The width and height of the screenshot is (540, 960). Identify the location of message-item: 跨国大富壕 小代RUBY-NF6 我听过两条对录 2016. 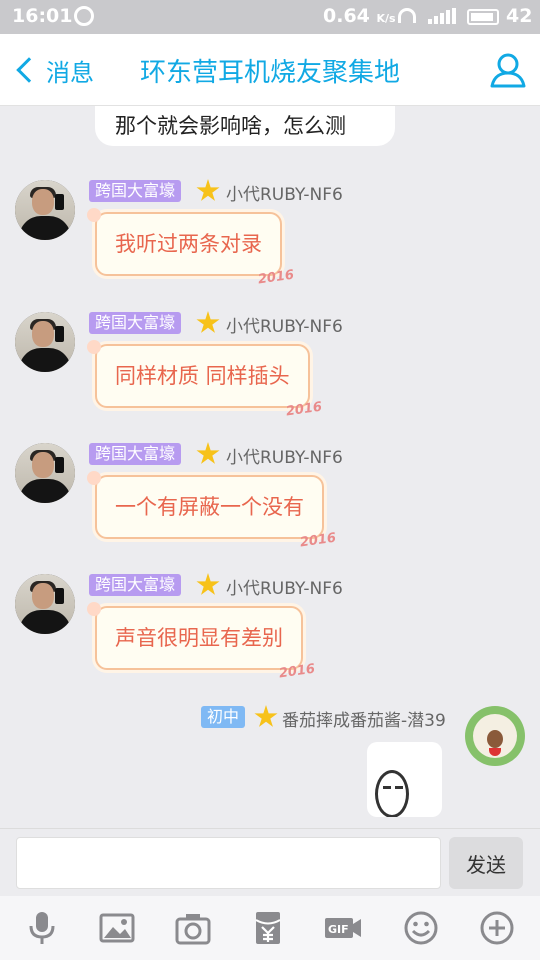
(270, 234).